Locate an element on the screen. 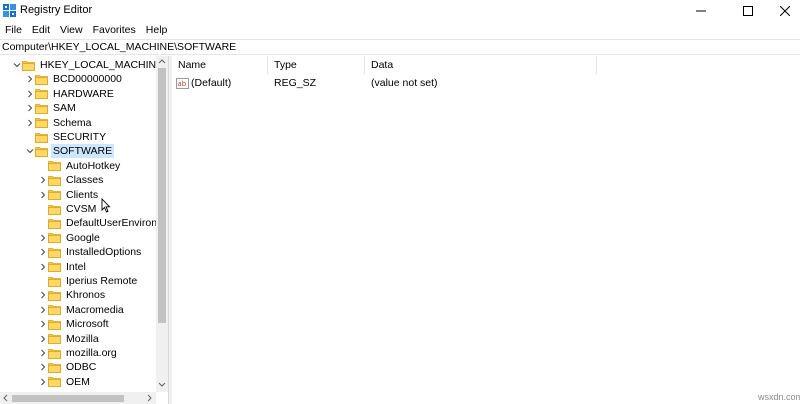 This screenshot has width=800, height=404. menu-edit: Edit is located at coordinates (41, 30).